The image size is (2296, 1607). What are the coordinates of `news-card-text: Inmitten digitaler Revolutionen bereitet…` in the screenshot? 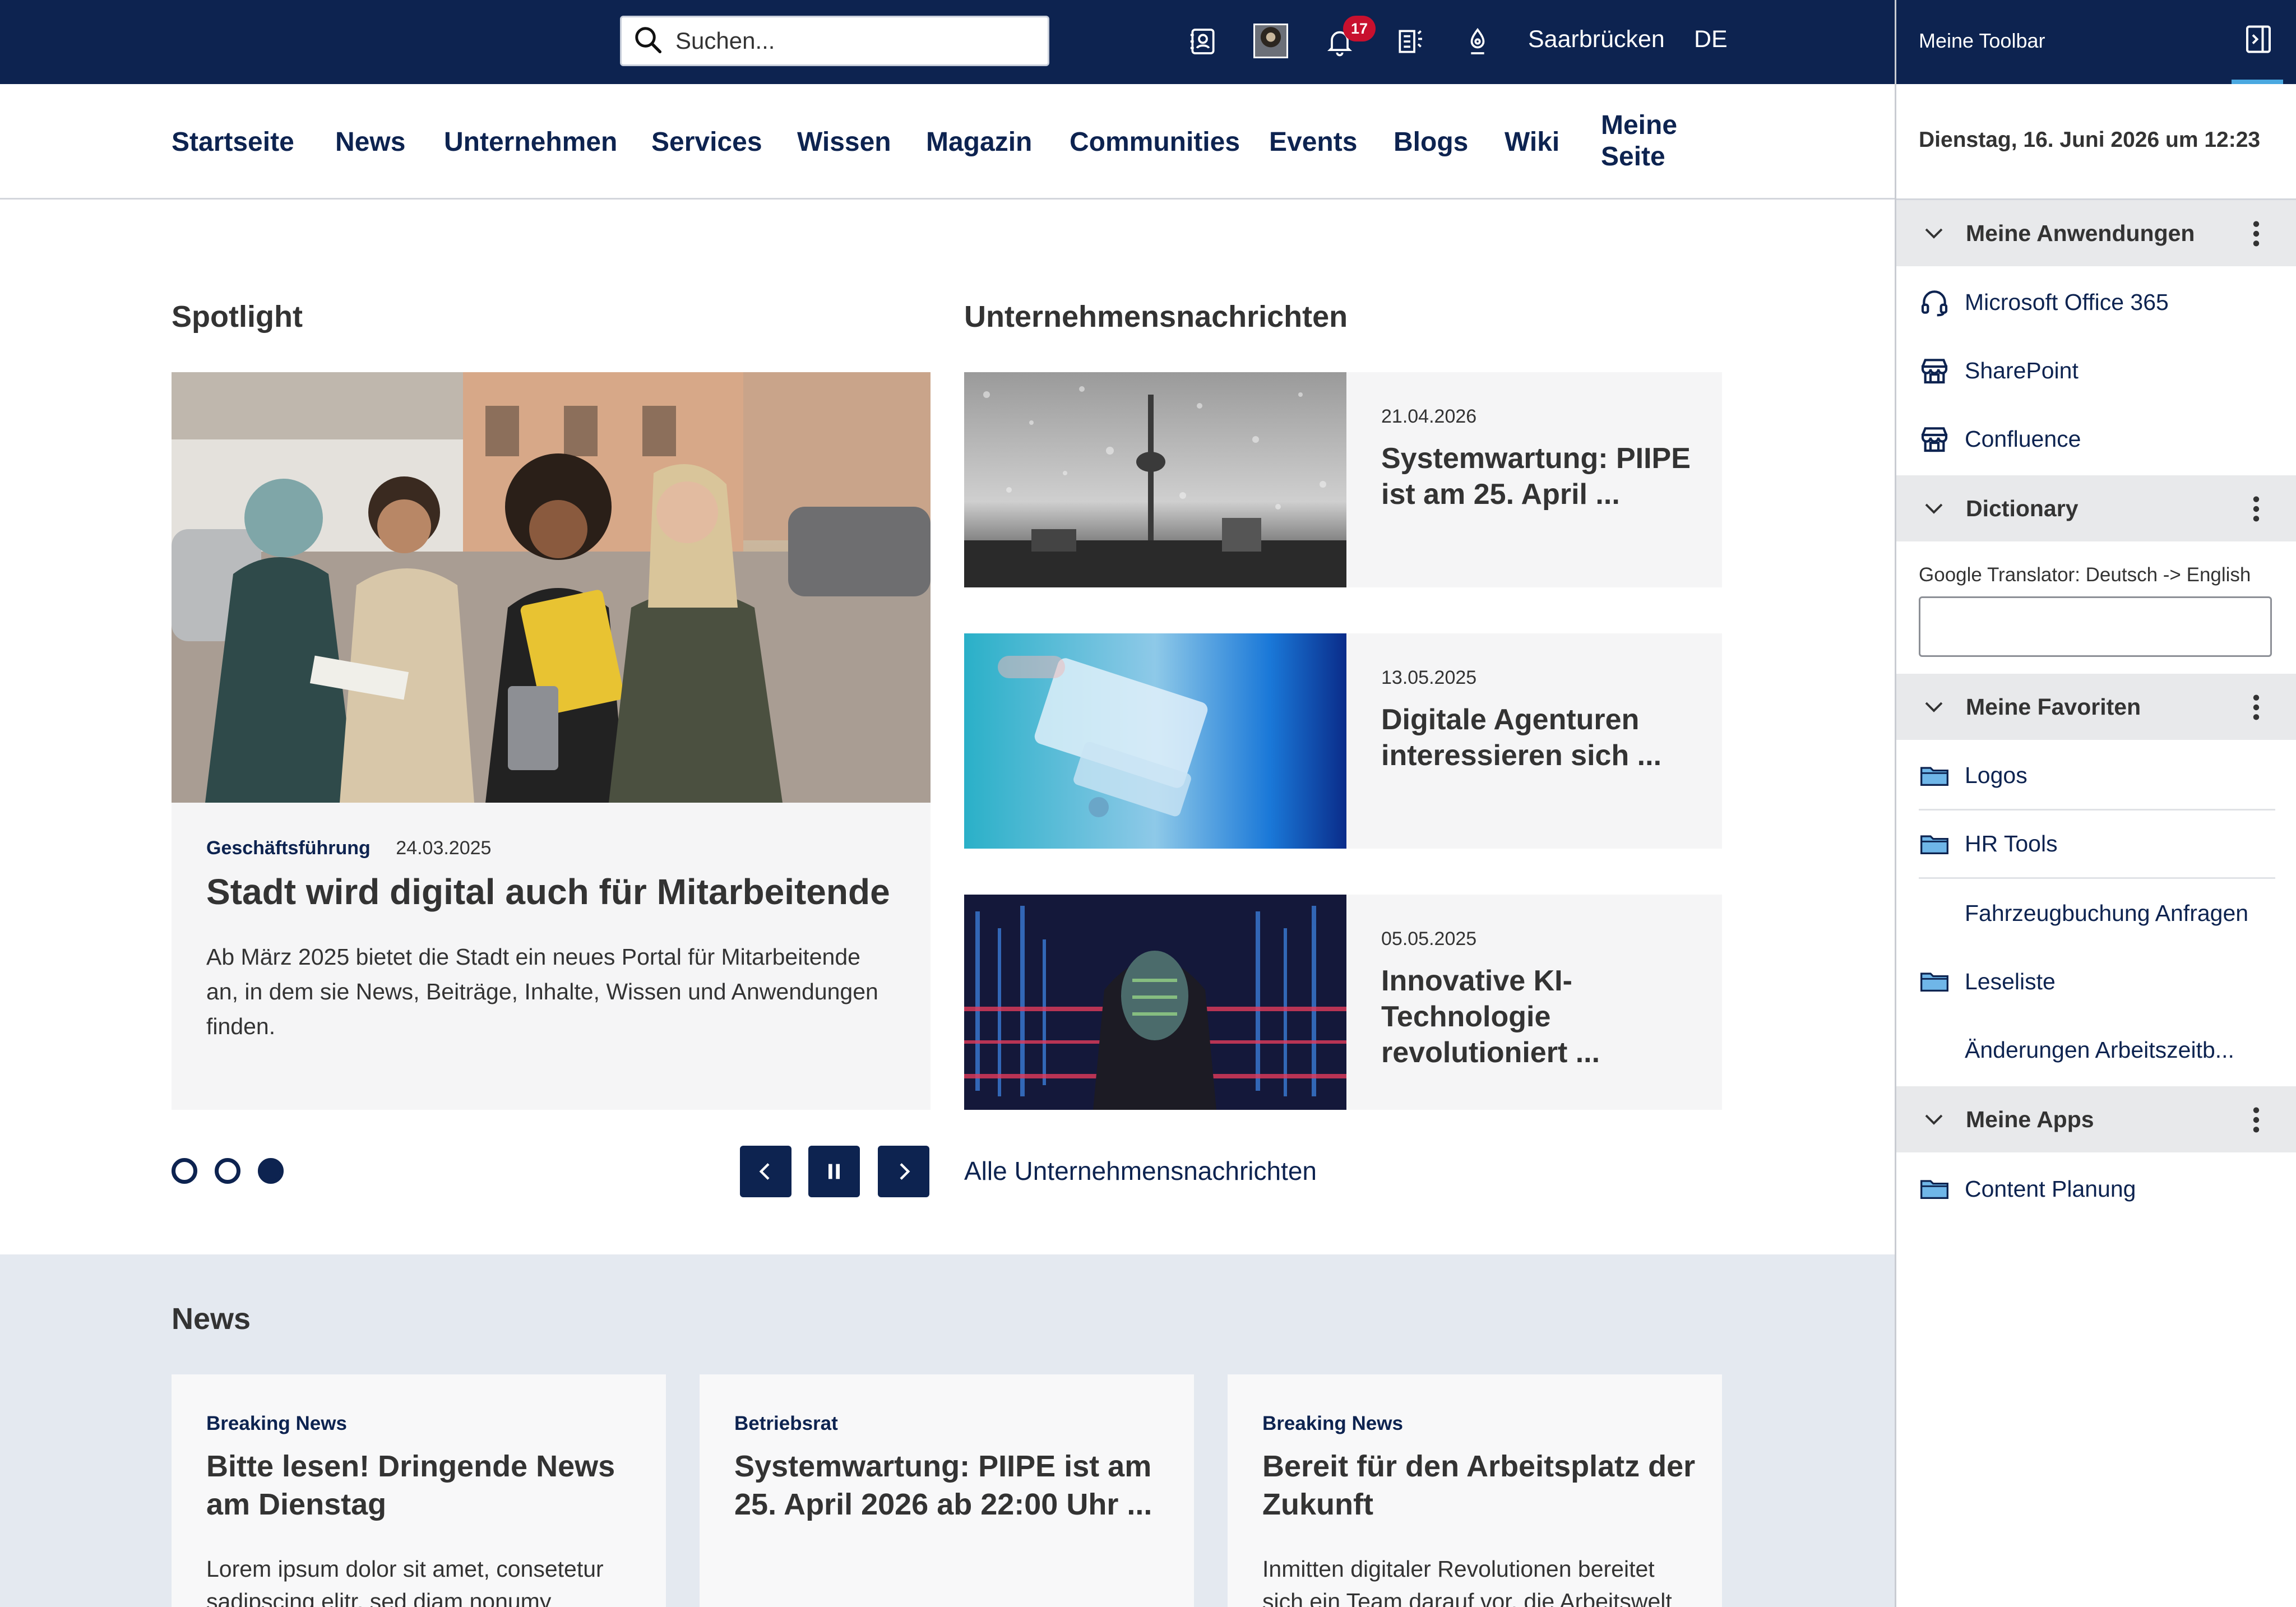 It's located at (1467, 1581).